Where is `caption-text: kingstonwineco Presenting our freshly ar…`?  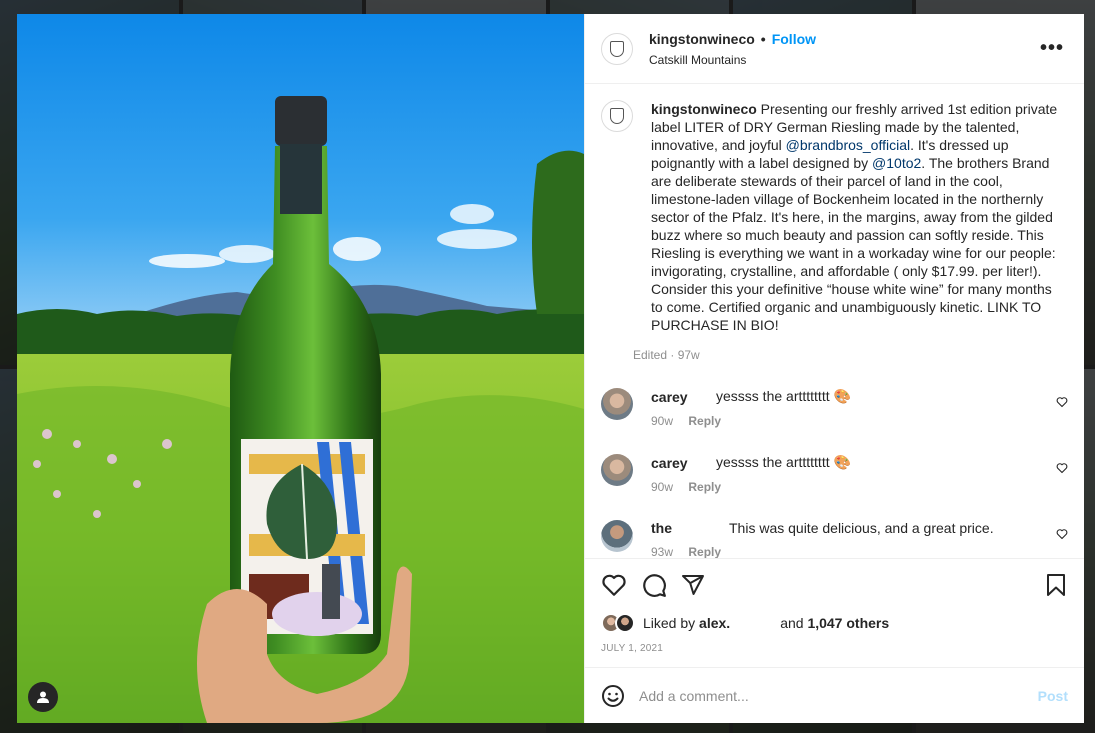
caption-text: kingstonwineco Presenting our freshly ar… is located at coordinates (854, 217).